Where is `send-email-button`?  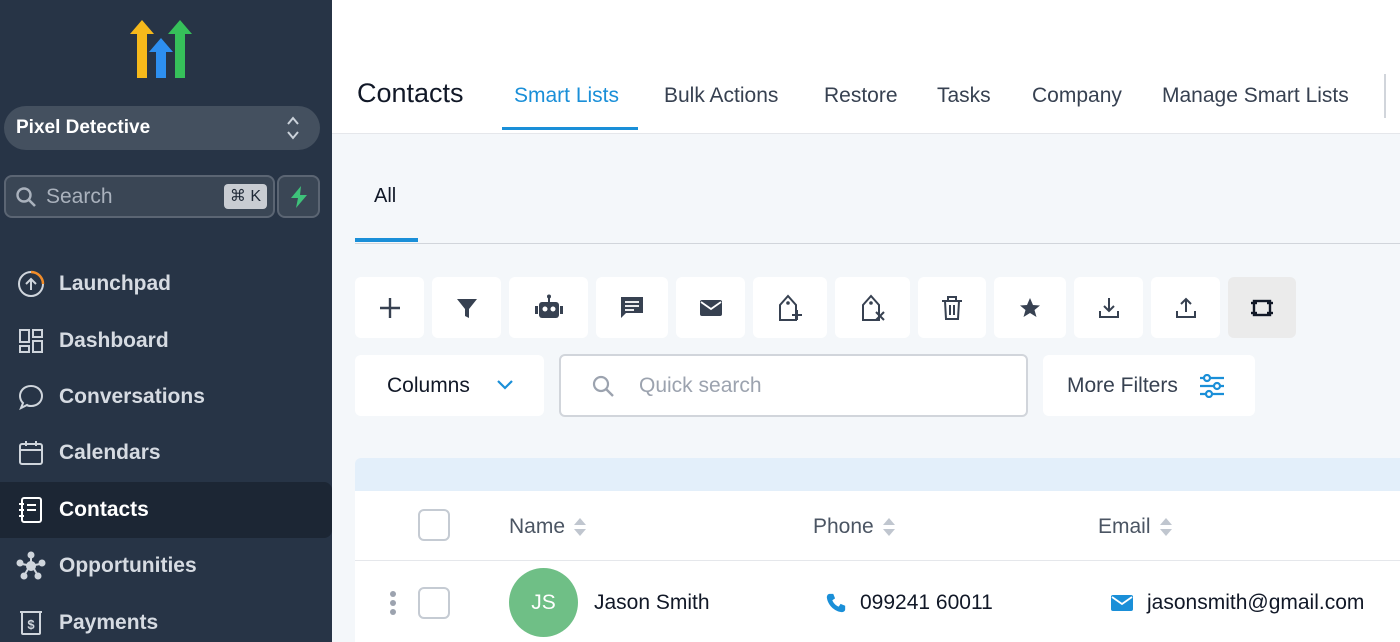
send-email-button is located at coordinates (710, 307).